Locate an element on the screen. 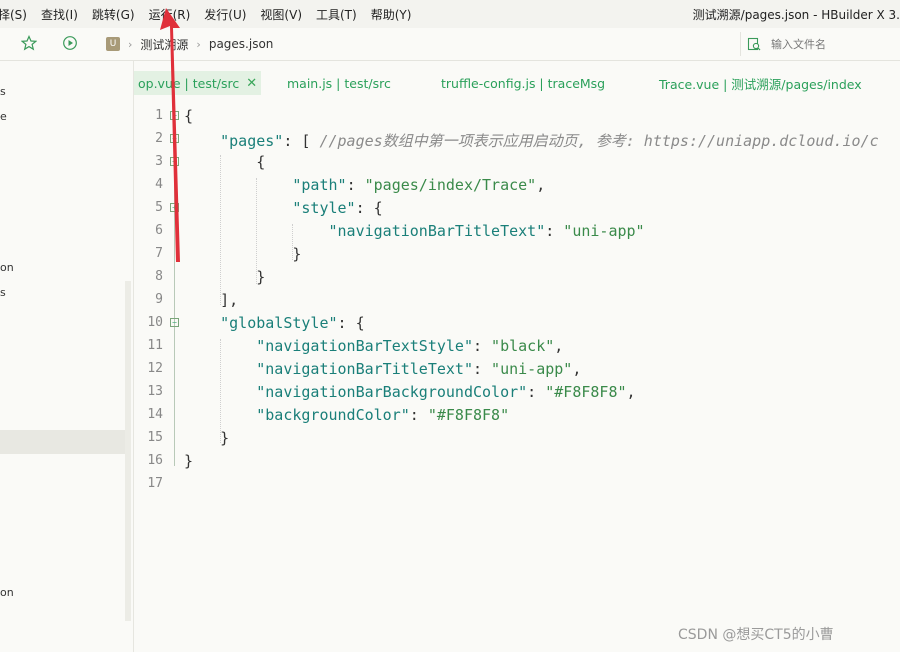  code-line: 7 } is located at coordinates (517, 254).